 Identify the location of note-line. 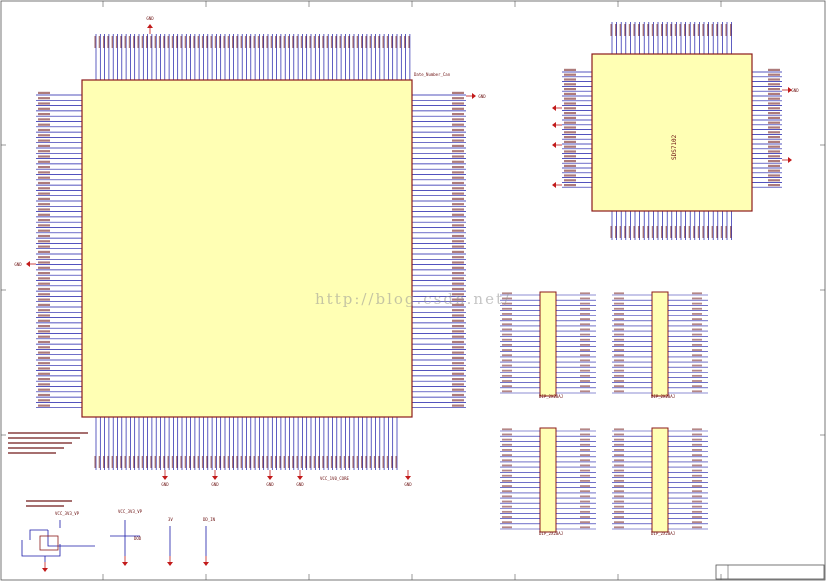
(45, 506).